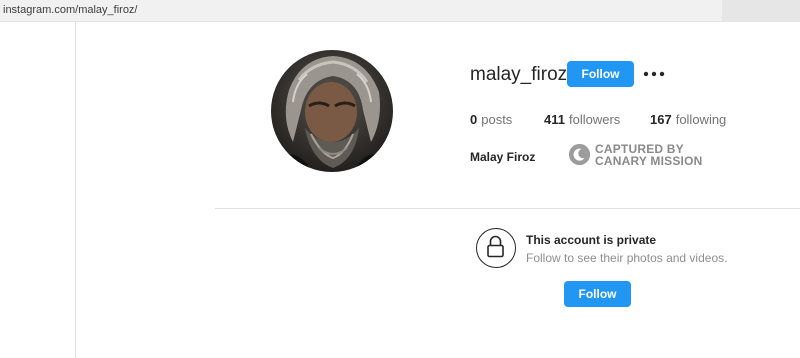 The width and height of the screenshot is (800, 358). I want to click on following-count: 167, so click(661, 119).